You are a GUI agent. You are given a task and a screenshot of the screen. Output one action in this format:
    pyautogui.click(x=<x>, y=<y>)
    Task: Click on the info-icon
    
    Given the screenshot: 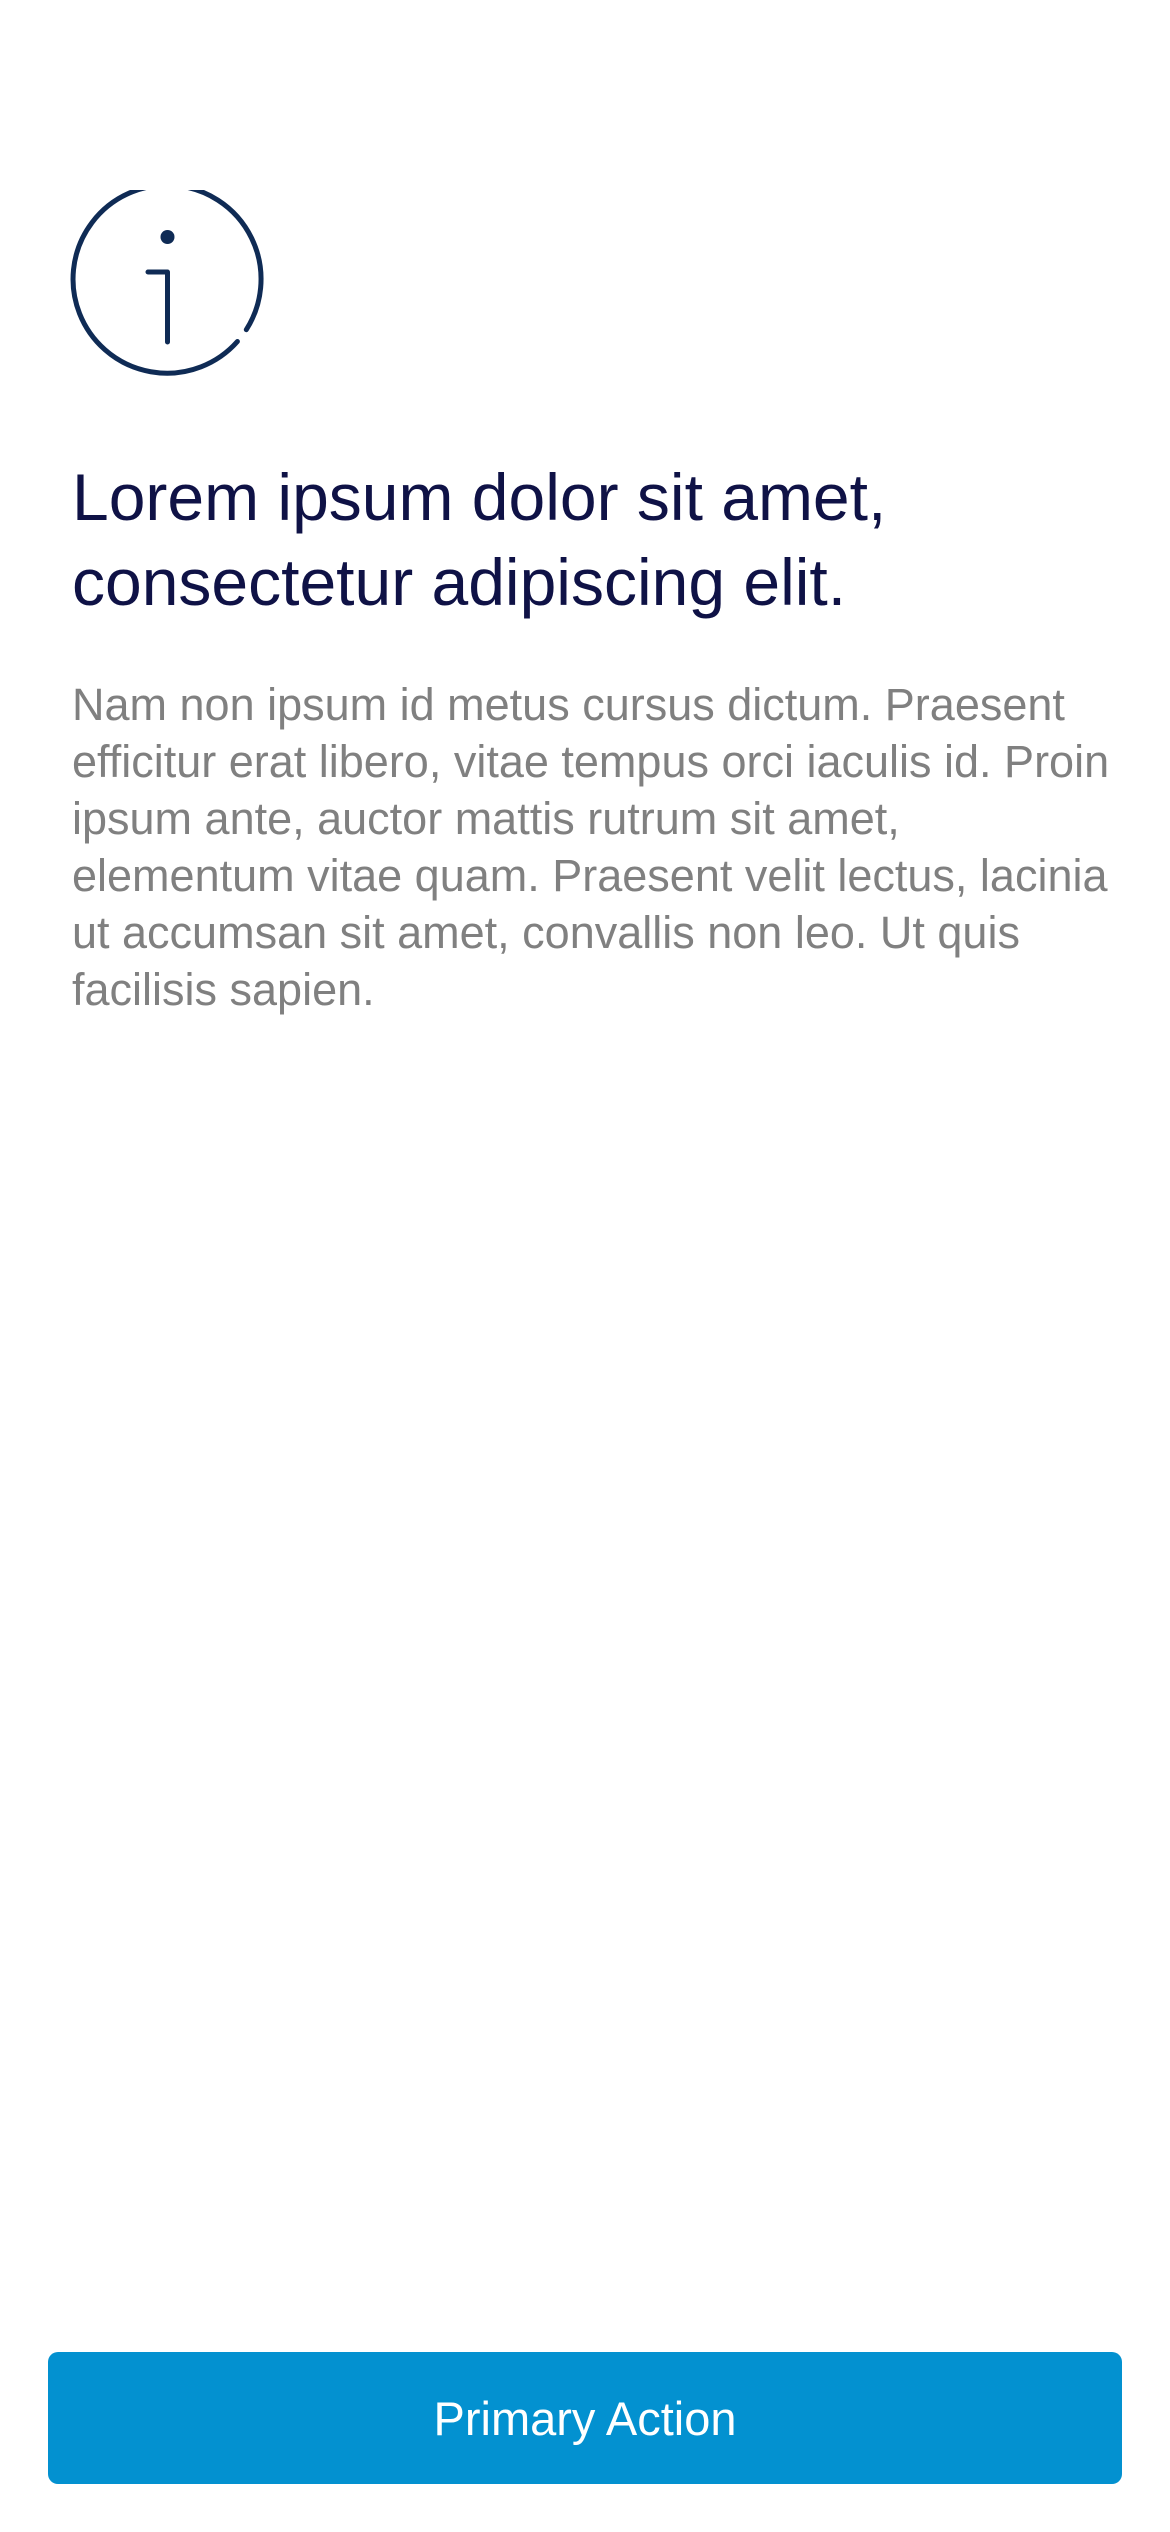 What is the action you would take?
    pyautogui.click(x=167, y=287)
    